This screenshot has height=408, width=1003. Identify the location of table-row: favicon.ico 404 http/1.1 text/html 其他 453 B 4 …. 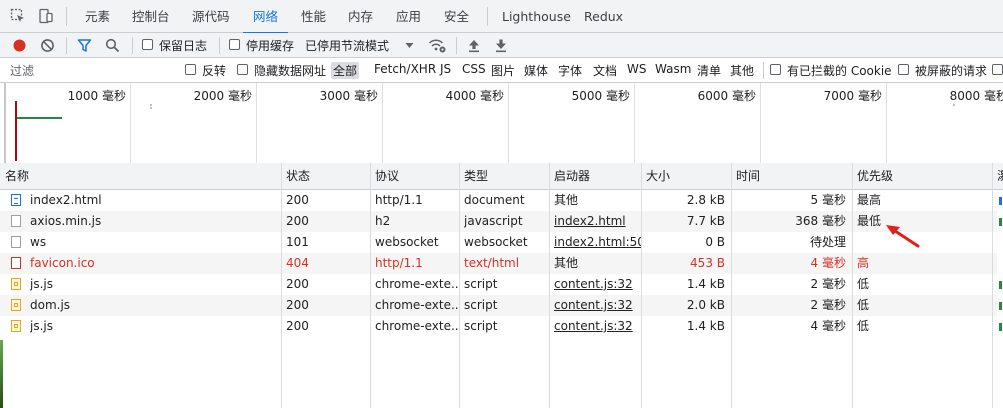
(498, 263).